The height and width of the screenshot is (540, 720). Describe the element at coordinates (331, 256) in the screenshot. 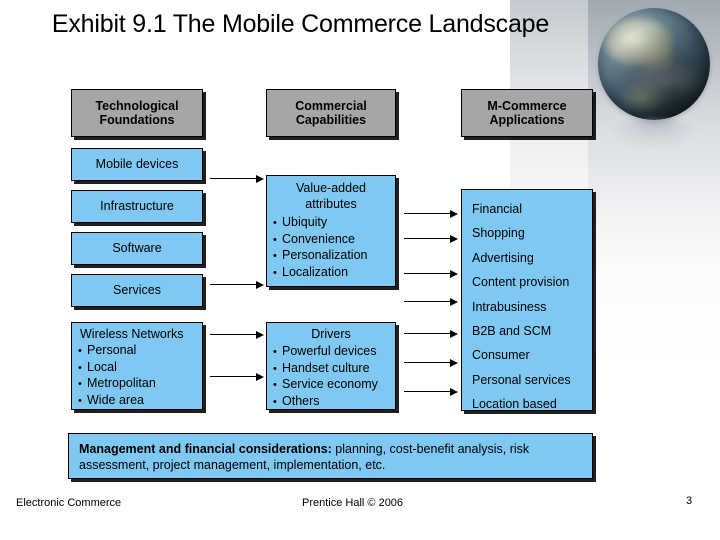

I see `list-item: Personalization` at that location.